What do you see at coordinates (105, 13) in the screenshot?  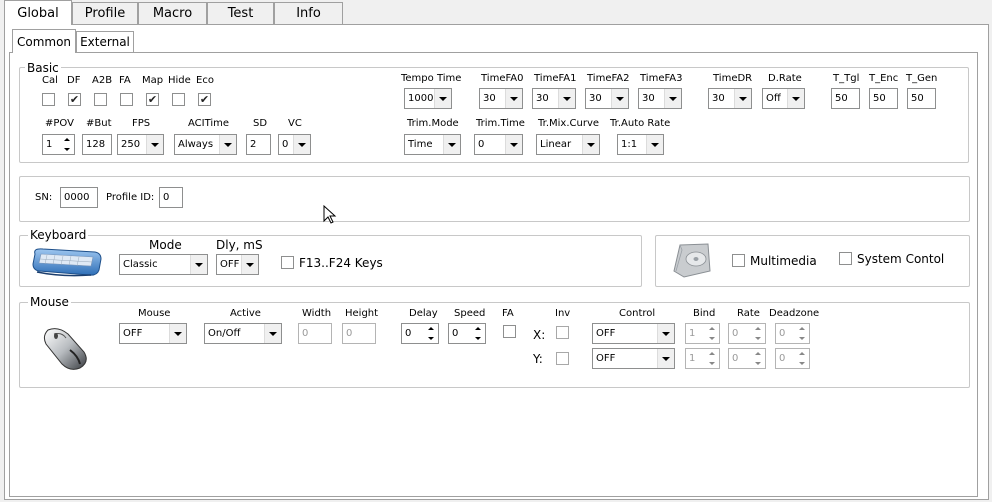 I see `tab-profile: Profile` at bounding box center [105, 13].